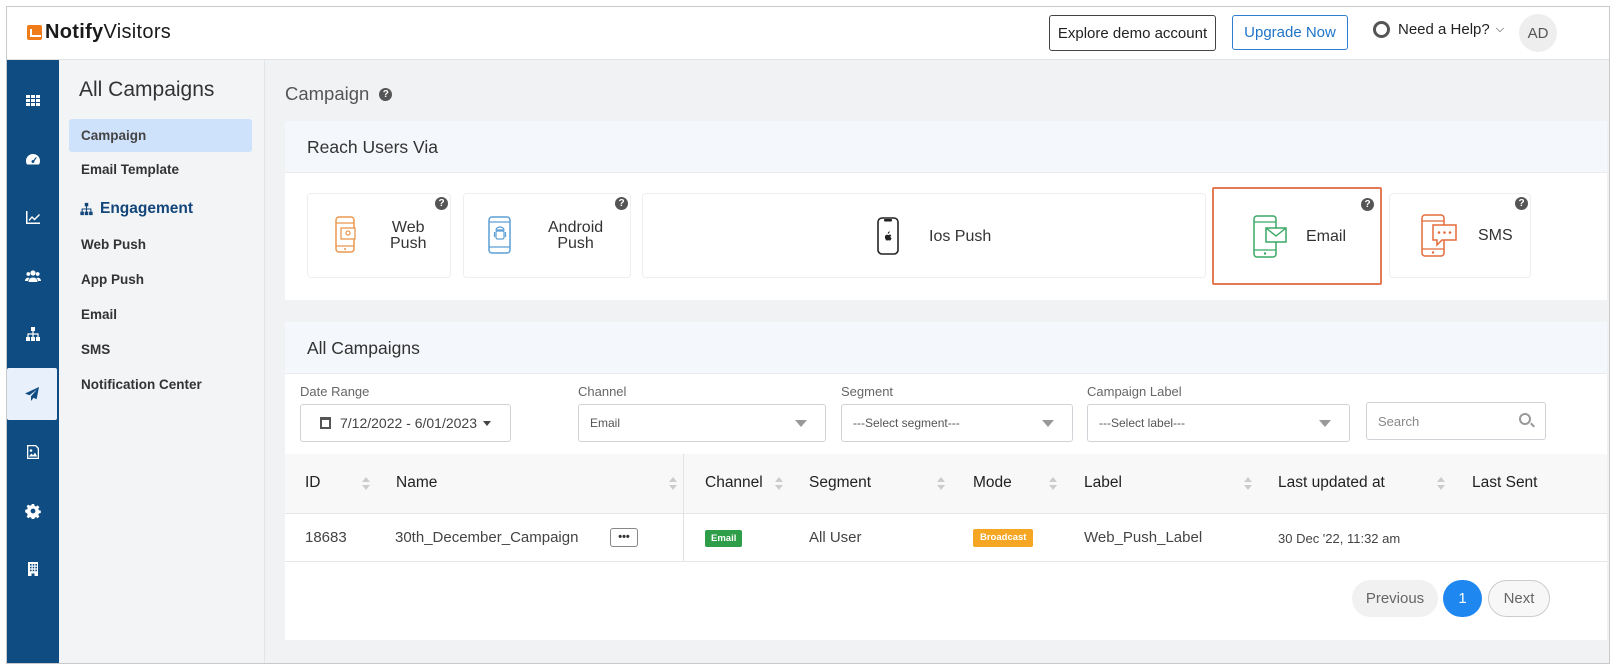 The height and width of the screenshot is (670, 1617). Describe the element at coordinates (1399, 421) in the screenshot. I see `search-placeholder: Search` at that location.